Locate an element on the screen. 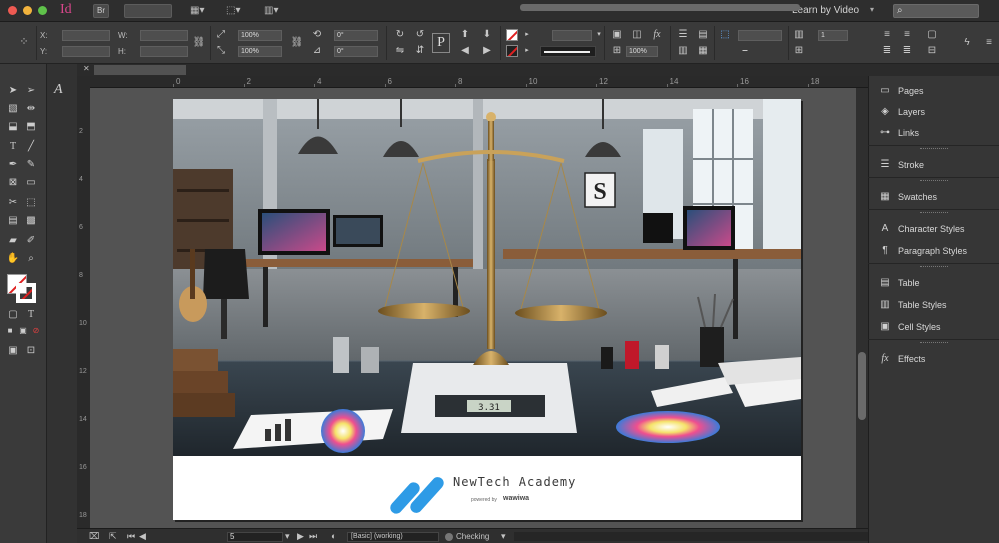 This screenshot has width=999, height=543. content-placer-icon: ⬒ is located at coordinates (31, 126).